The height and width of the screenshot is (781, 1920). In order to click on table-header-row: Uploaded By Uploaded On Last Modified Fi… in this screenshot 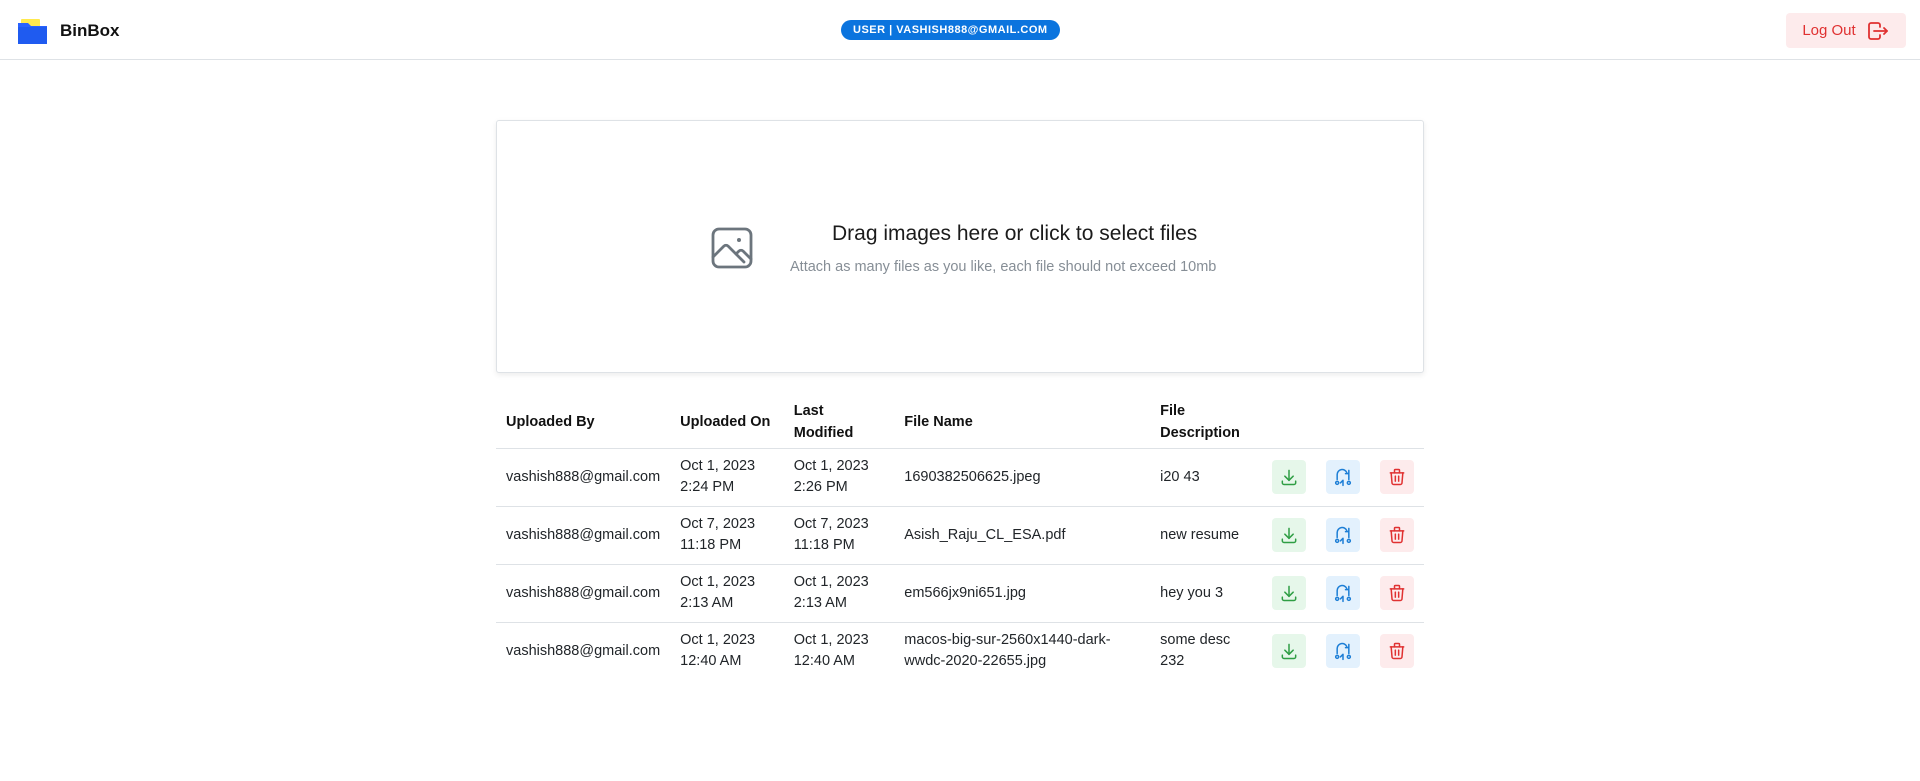, I will do `click(960, 422)`.